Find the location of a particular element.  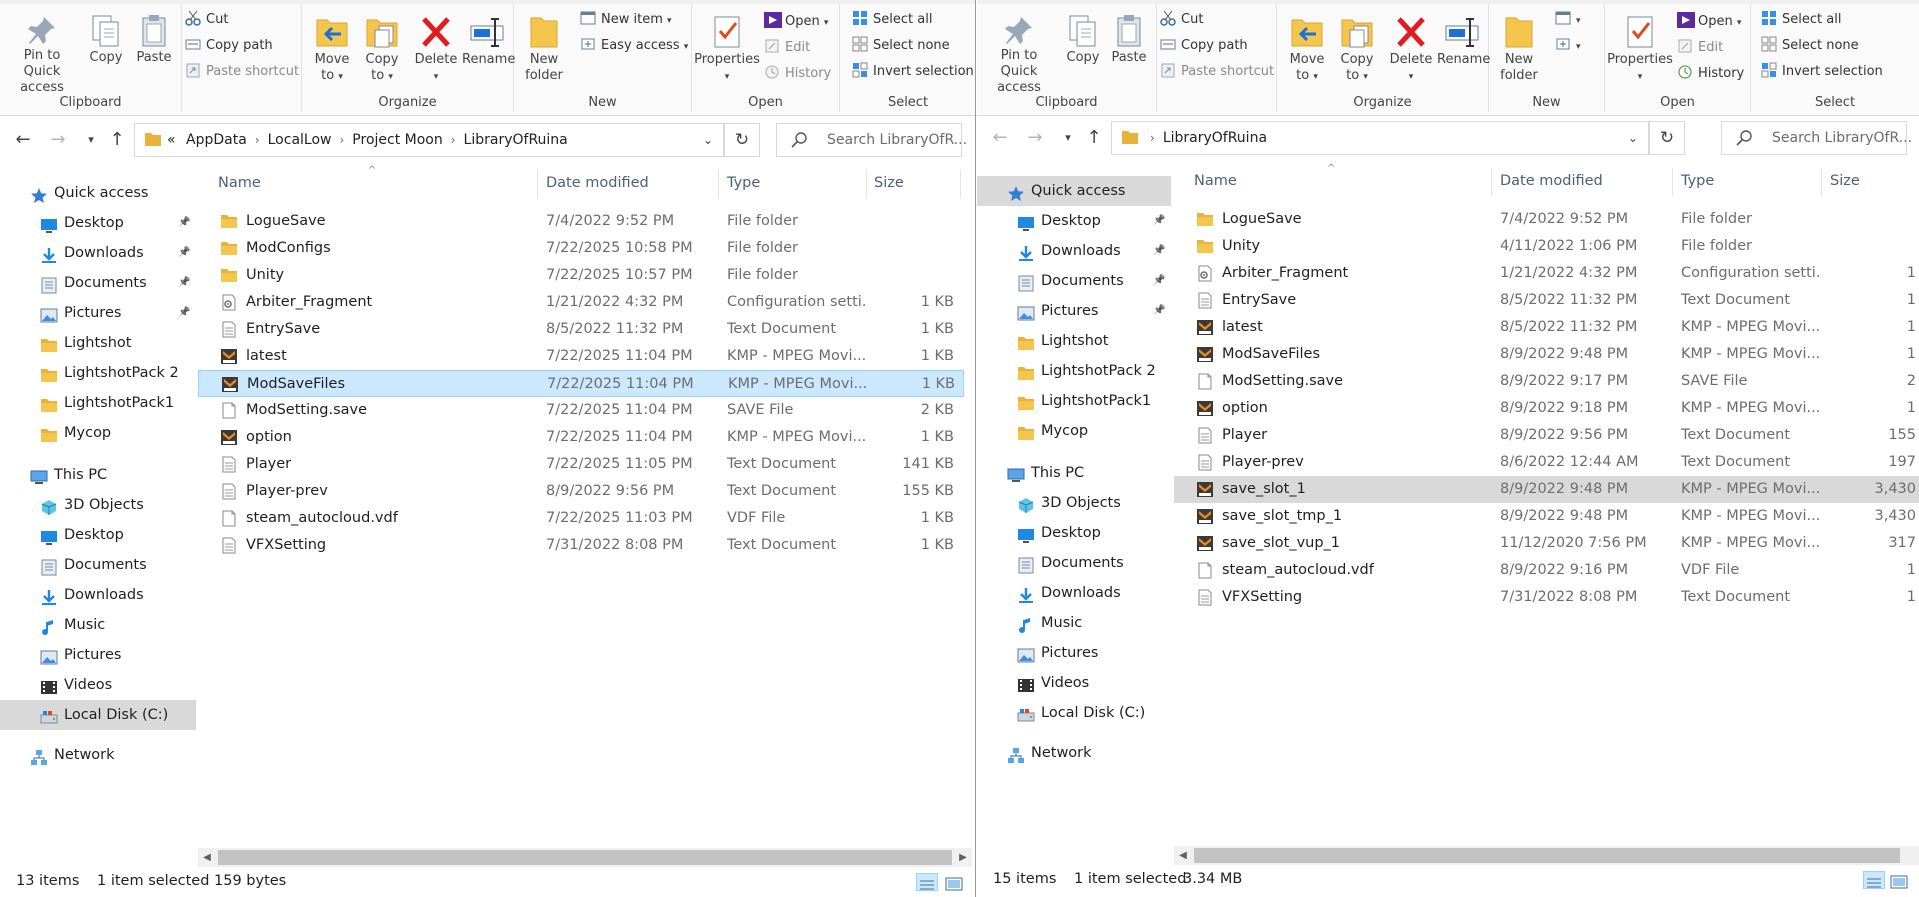

nav-item-documents: Documents is located at coordinates (1074, 563).